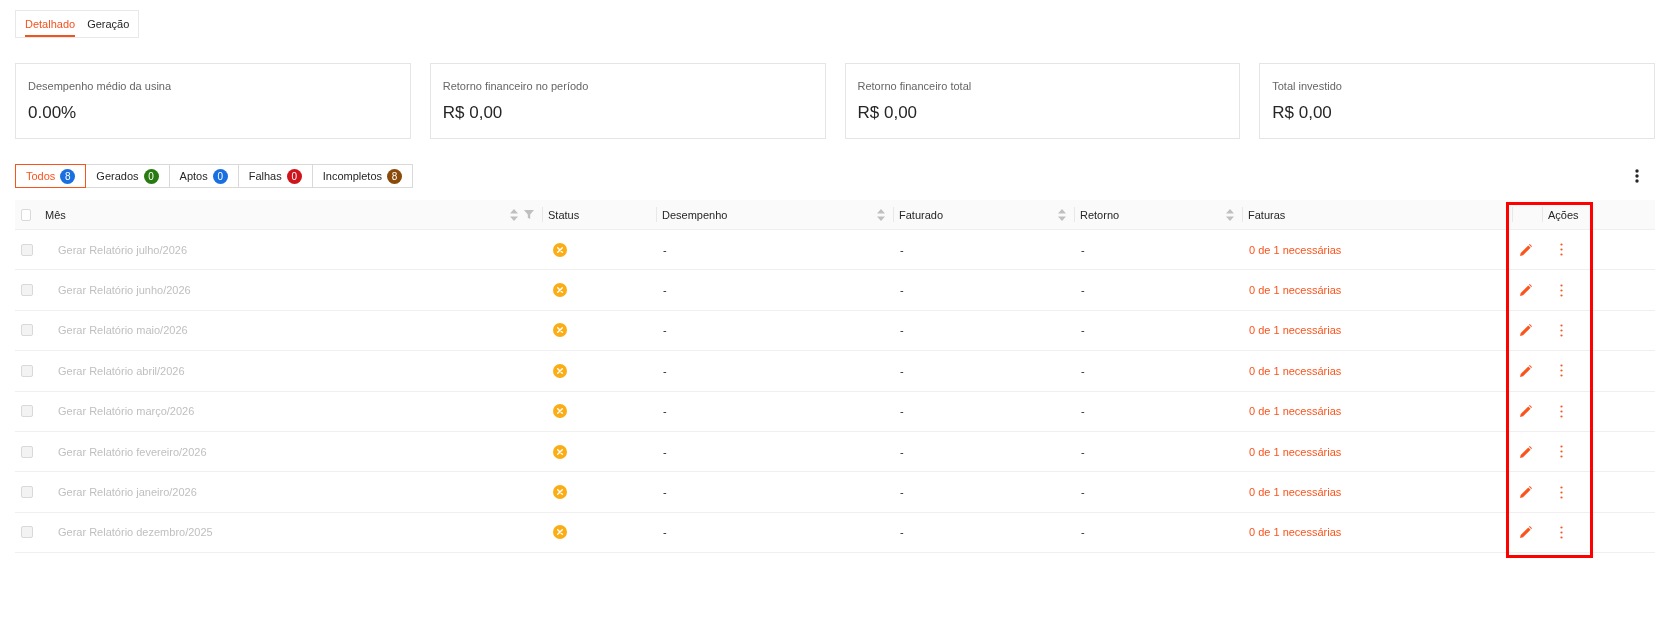  I want to click on column-header: Faturas, so click(1267, 214).